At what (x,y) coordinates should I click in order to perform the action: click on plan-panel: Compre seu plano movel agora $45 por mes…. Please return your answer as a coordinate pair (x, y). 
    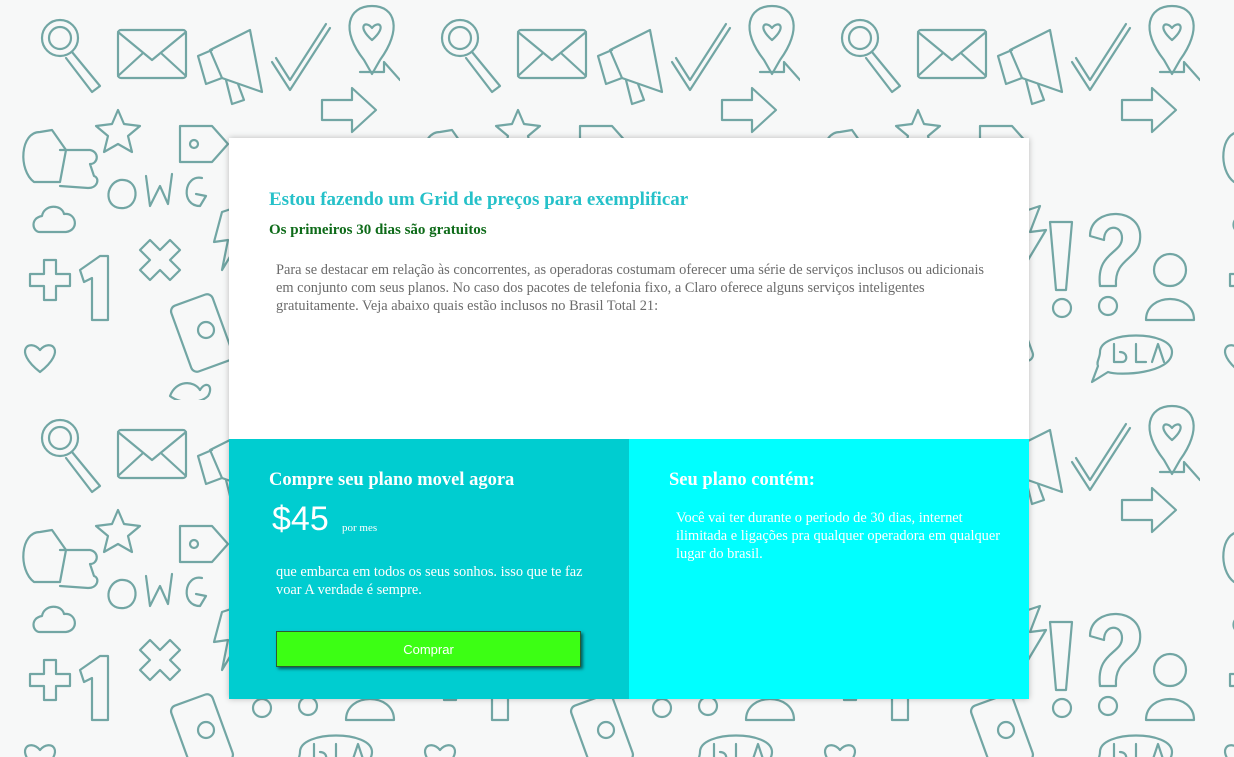
    Looking at the image, I should click on (429, 569).